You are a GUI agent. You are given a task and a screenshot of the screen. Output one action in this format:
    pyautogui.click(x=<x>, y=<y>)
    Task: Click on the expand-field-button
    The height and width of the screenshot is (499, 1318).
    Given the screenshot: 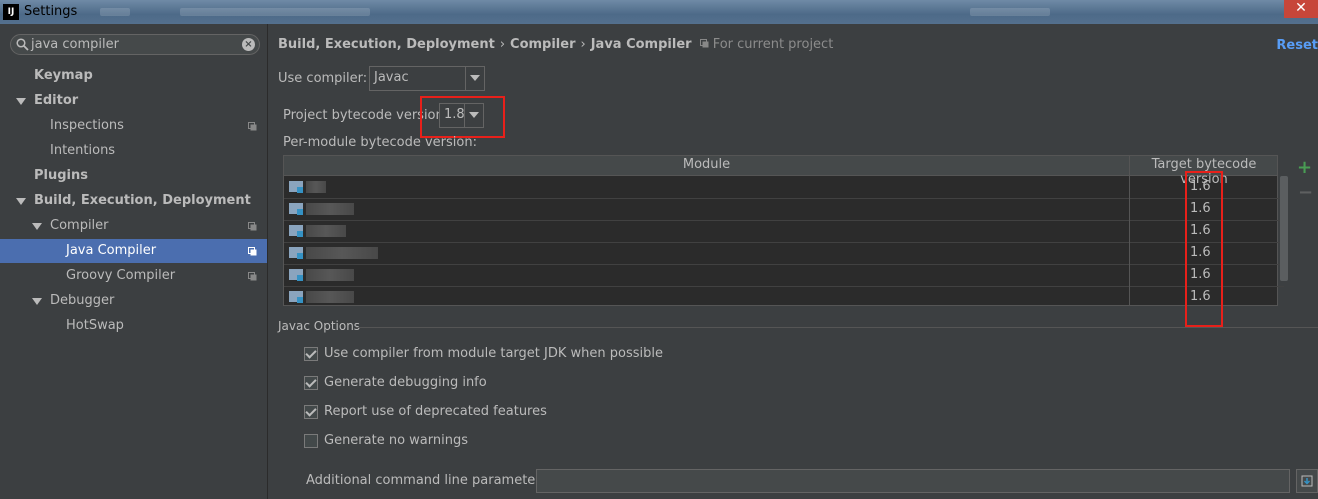 What is the action you would take?
    pyautogui.click(x=1307, y=481)
    